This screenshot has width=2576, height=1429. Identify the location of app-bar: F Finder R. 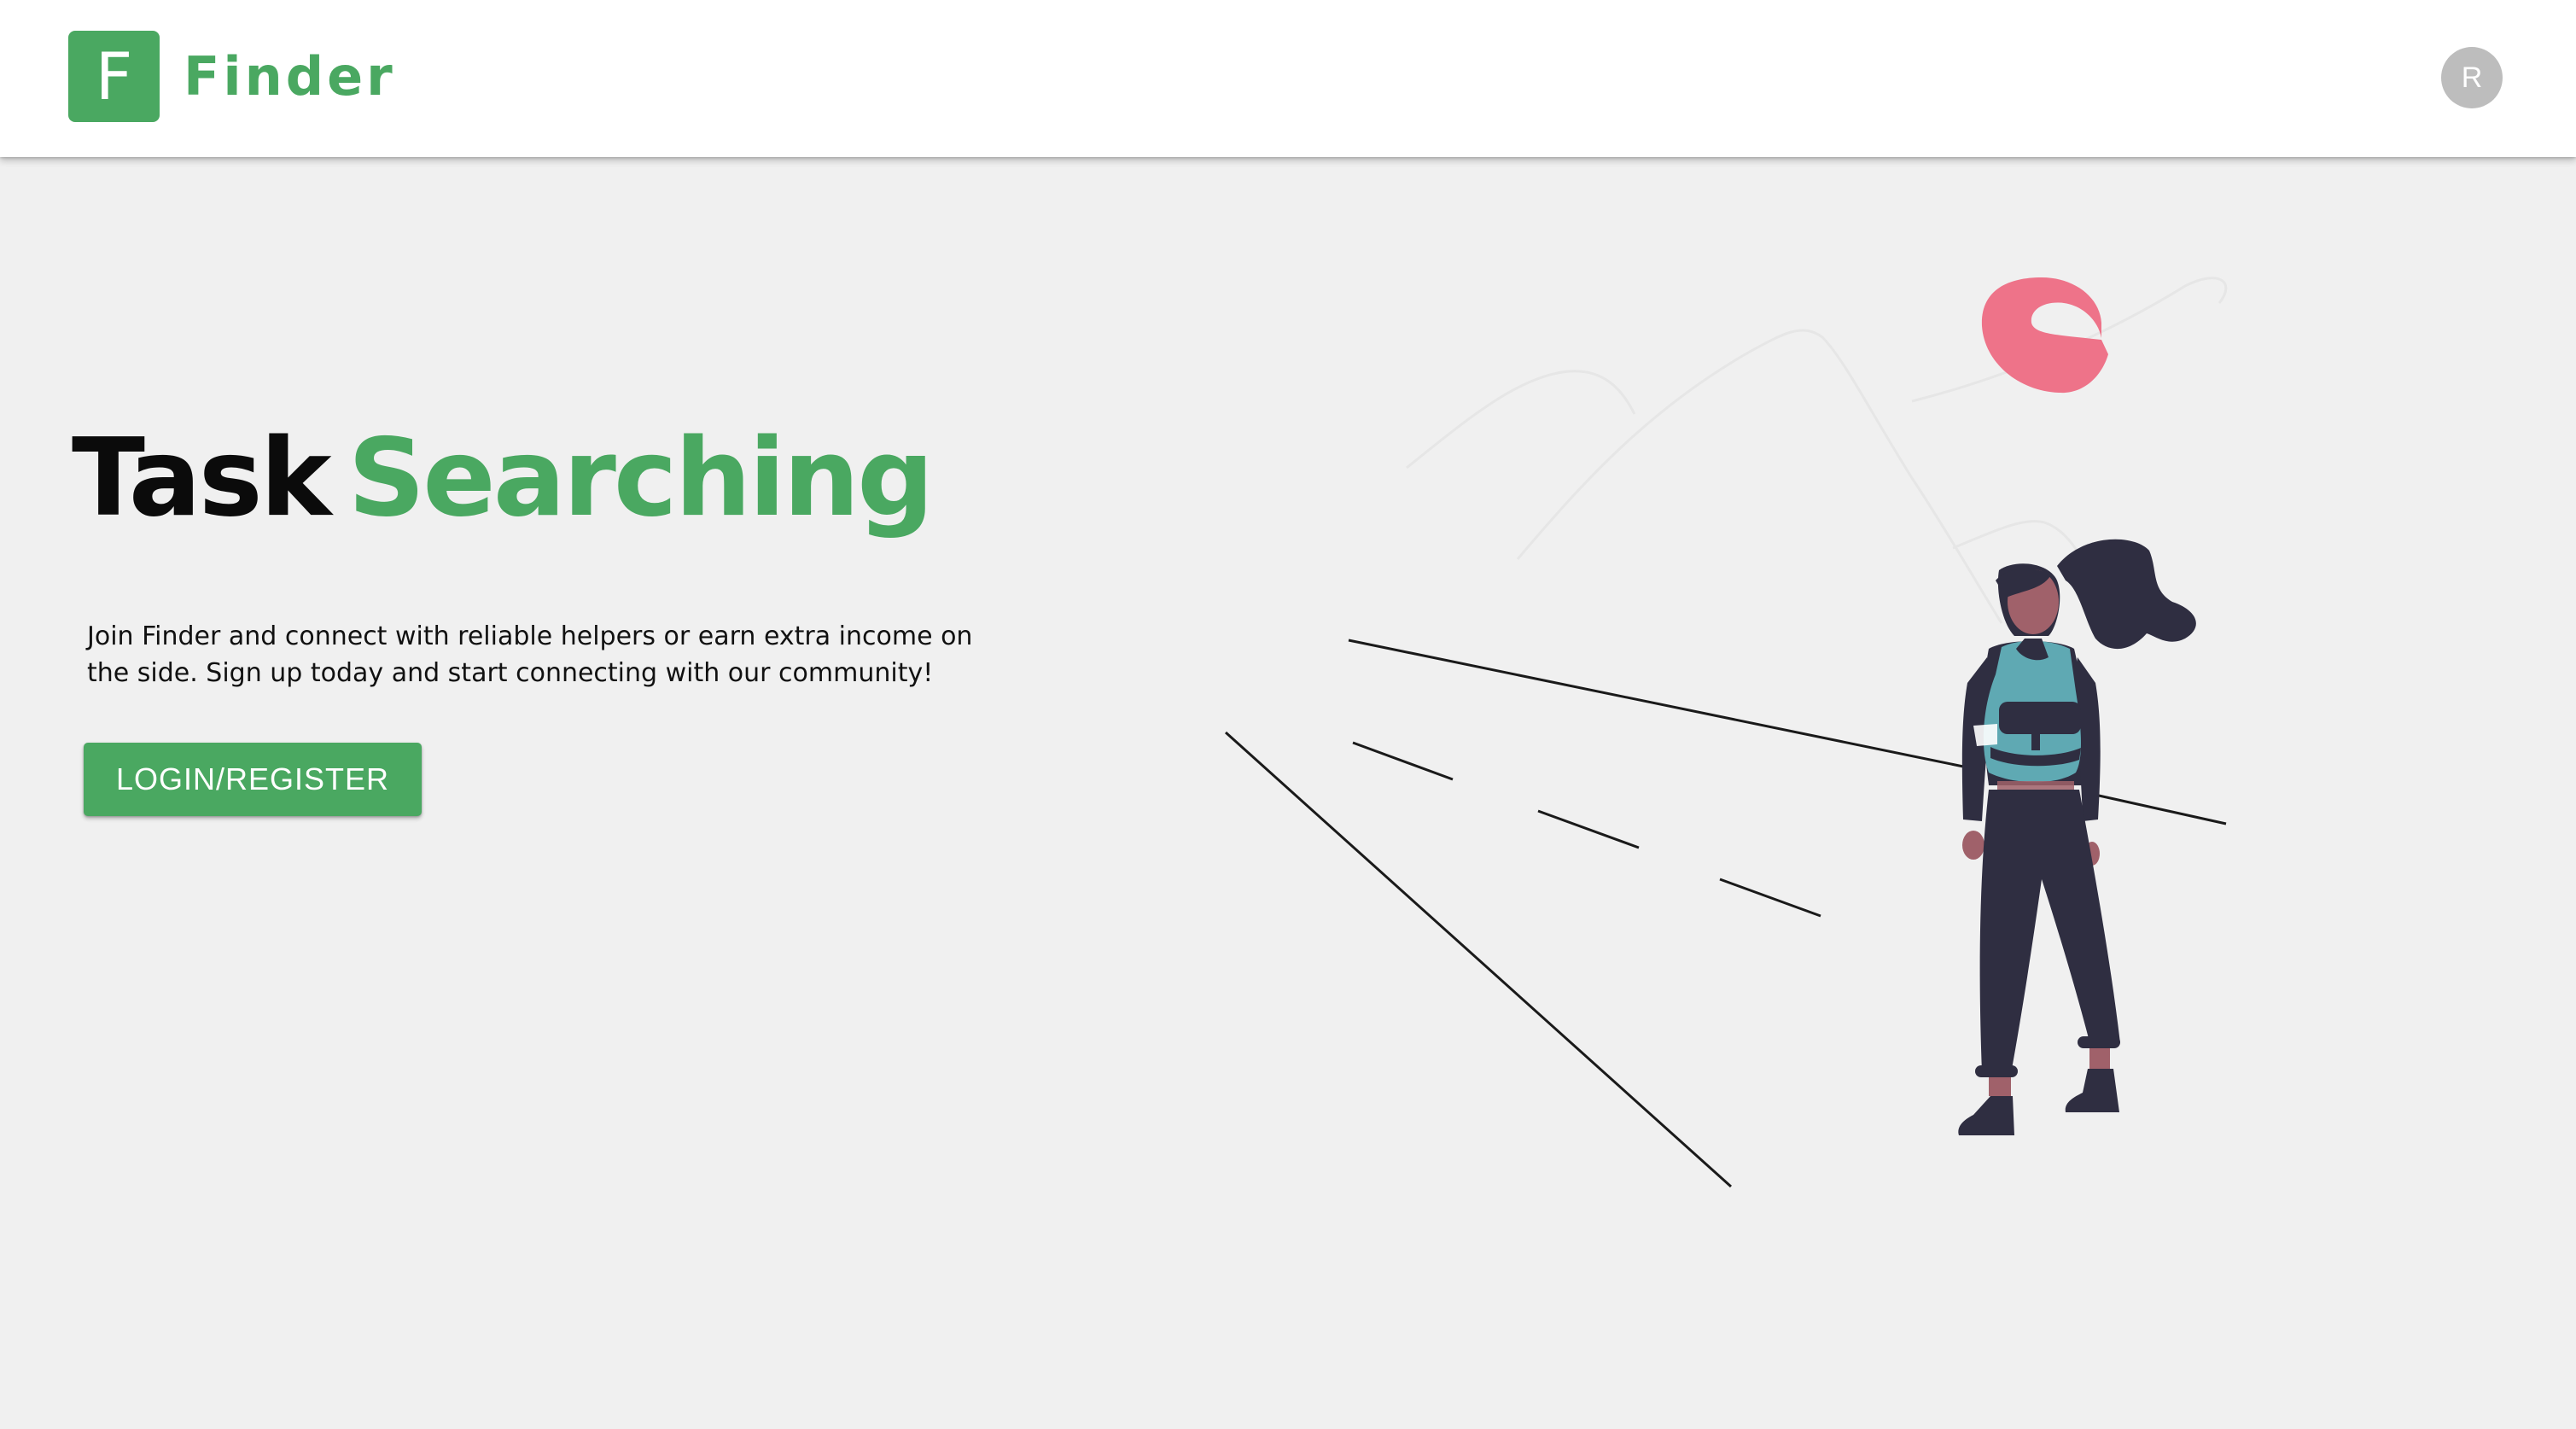
(1288, 78).